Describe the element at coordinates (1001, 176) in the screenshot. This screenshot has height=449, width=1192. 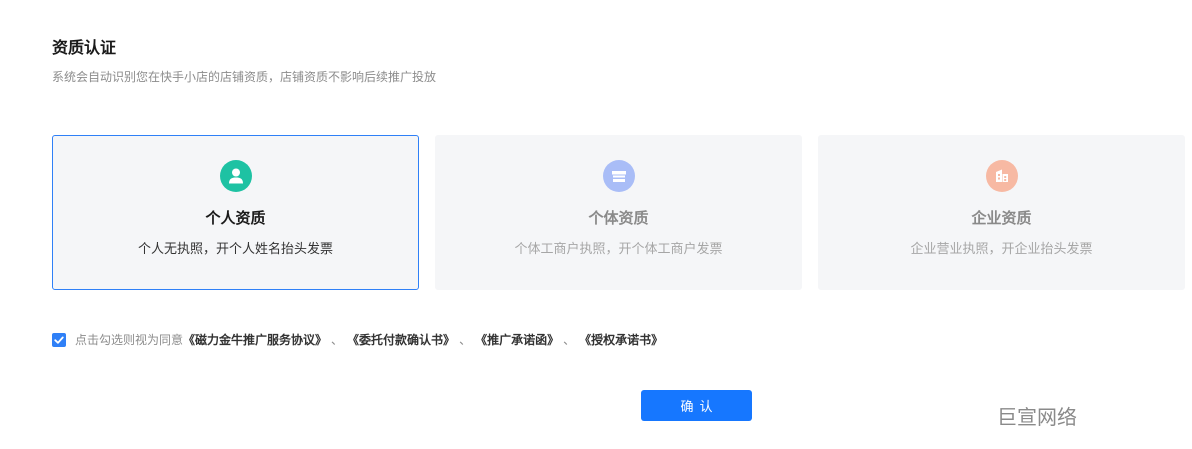
I see `building-icon` at that location.